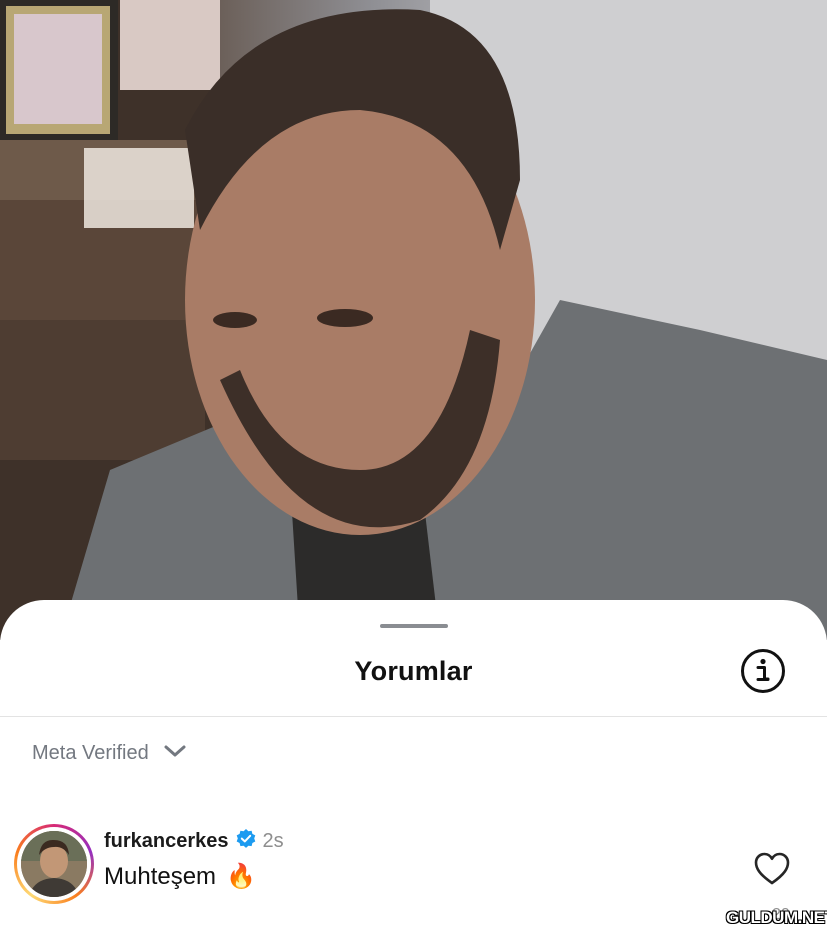  Describe the element at coordinates (246, 841) in the screenshot. I see `verified-badge-icon` at that location.